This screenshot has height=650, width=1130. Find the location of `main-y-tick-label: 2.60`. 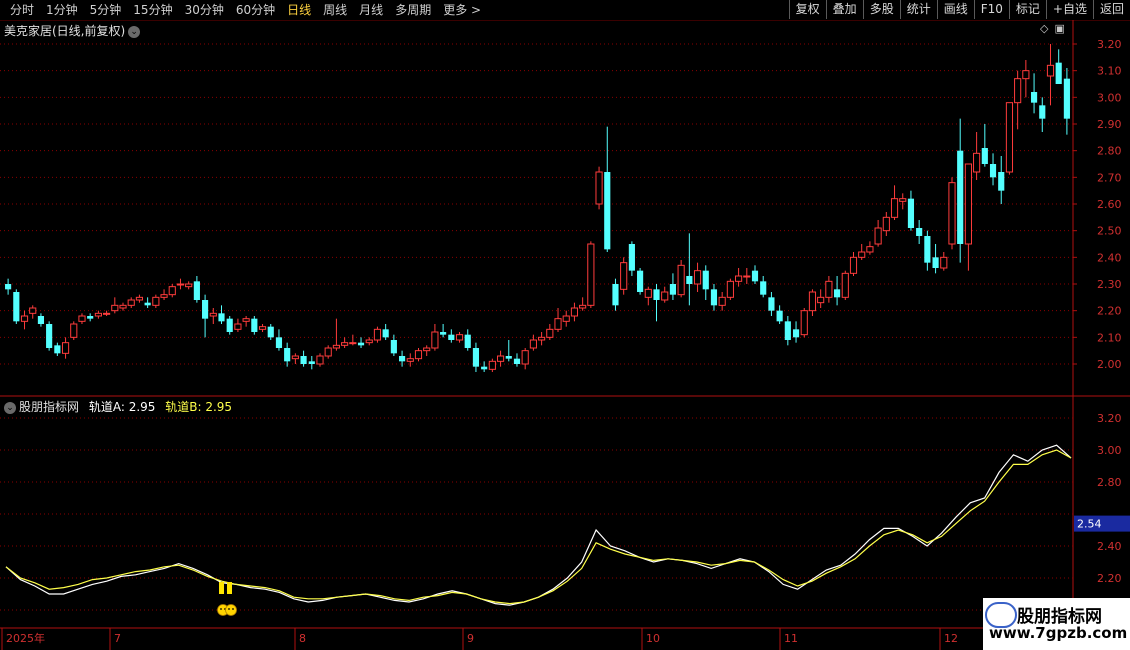

main-y-tick-label: 2.60 is located at coordinates (1109, 204).